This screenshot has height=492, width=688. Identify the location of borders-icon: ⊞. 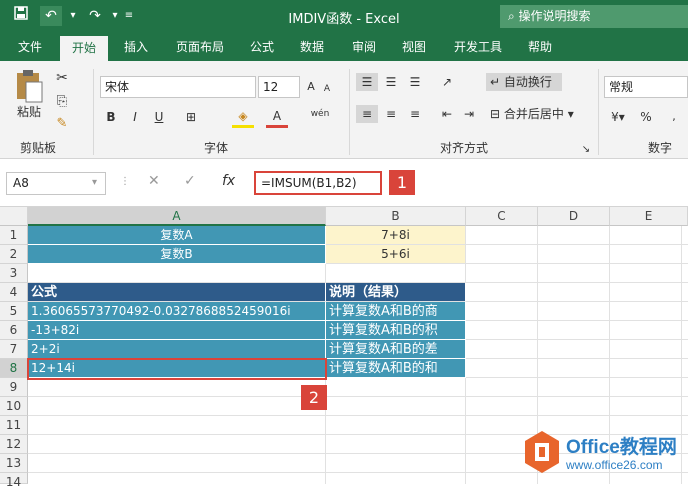
(191, 117).